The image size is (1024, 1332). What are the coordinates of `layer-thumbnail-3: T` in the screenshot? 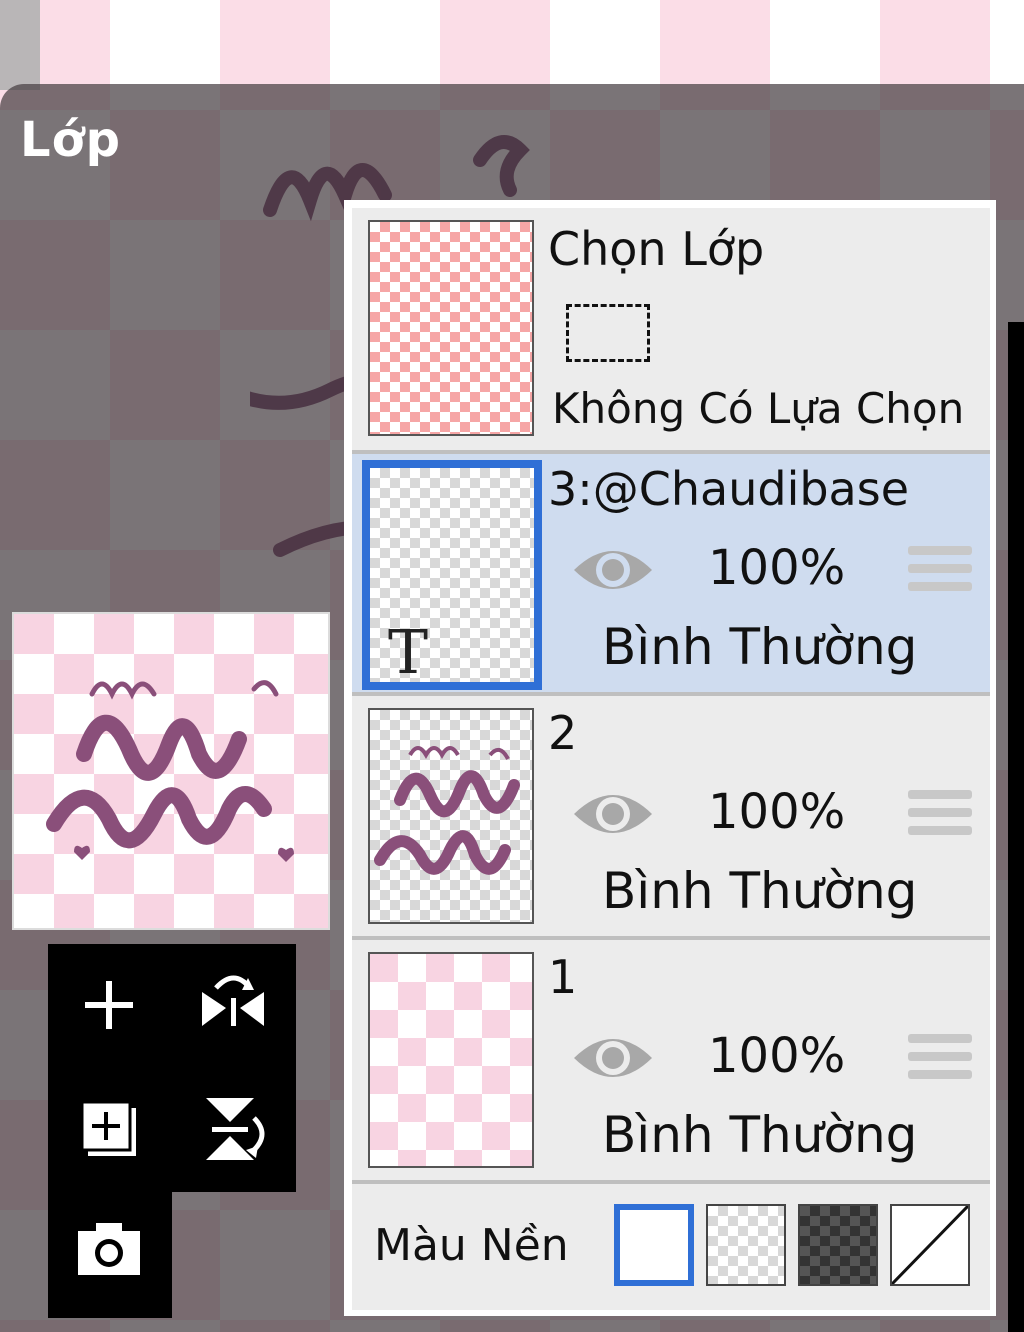 It's located at (452, 575).